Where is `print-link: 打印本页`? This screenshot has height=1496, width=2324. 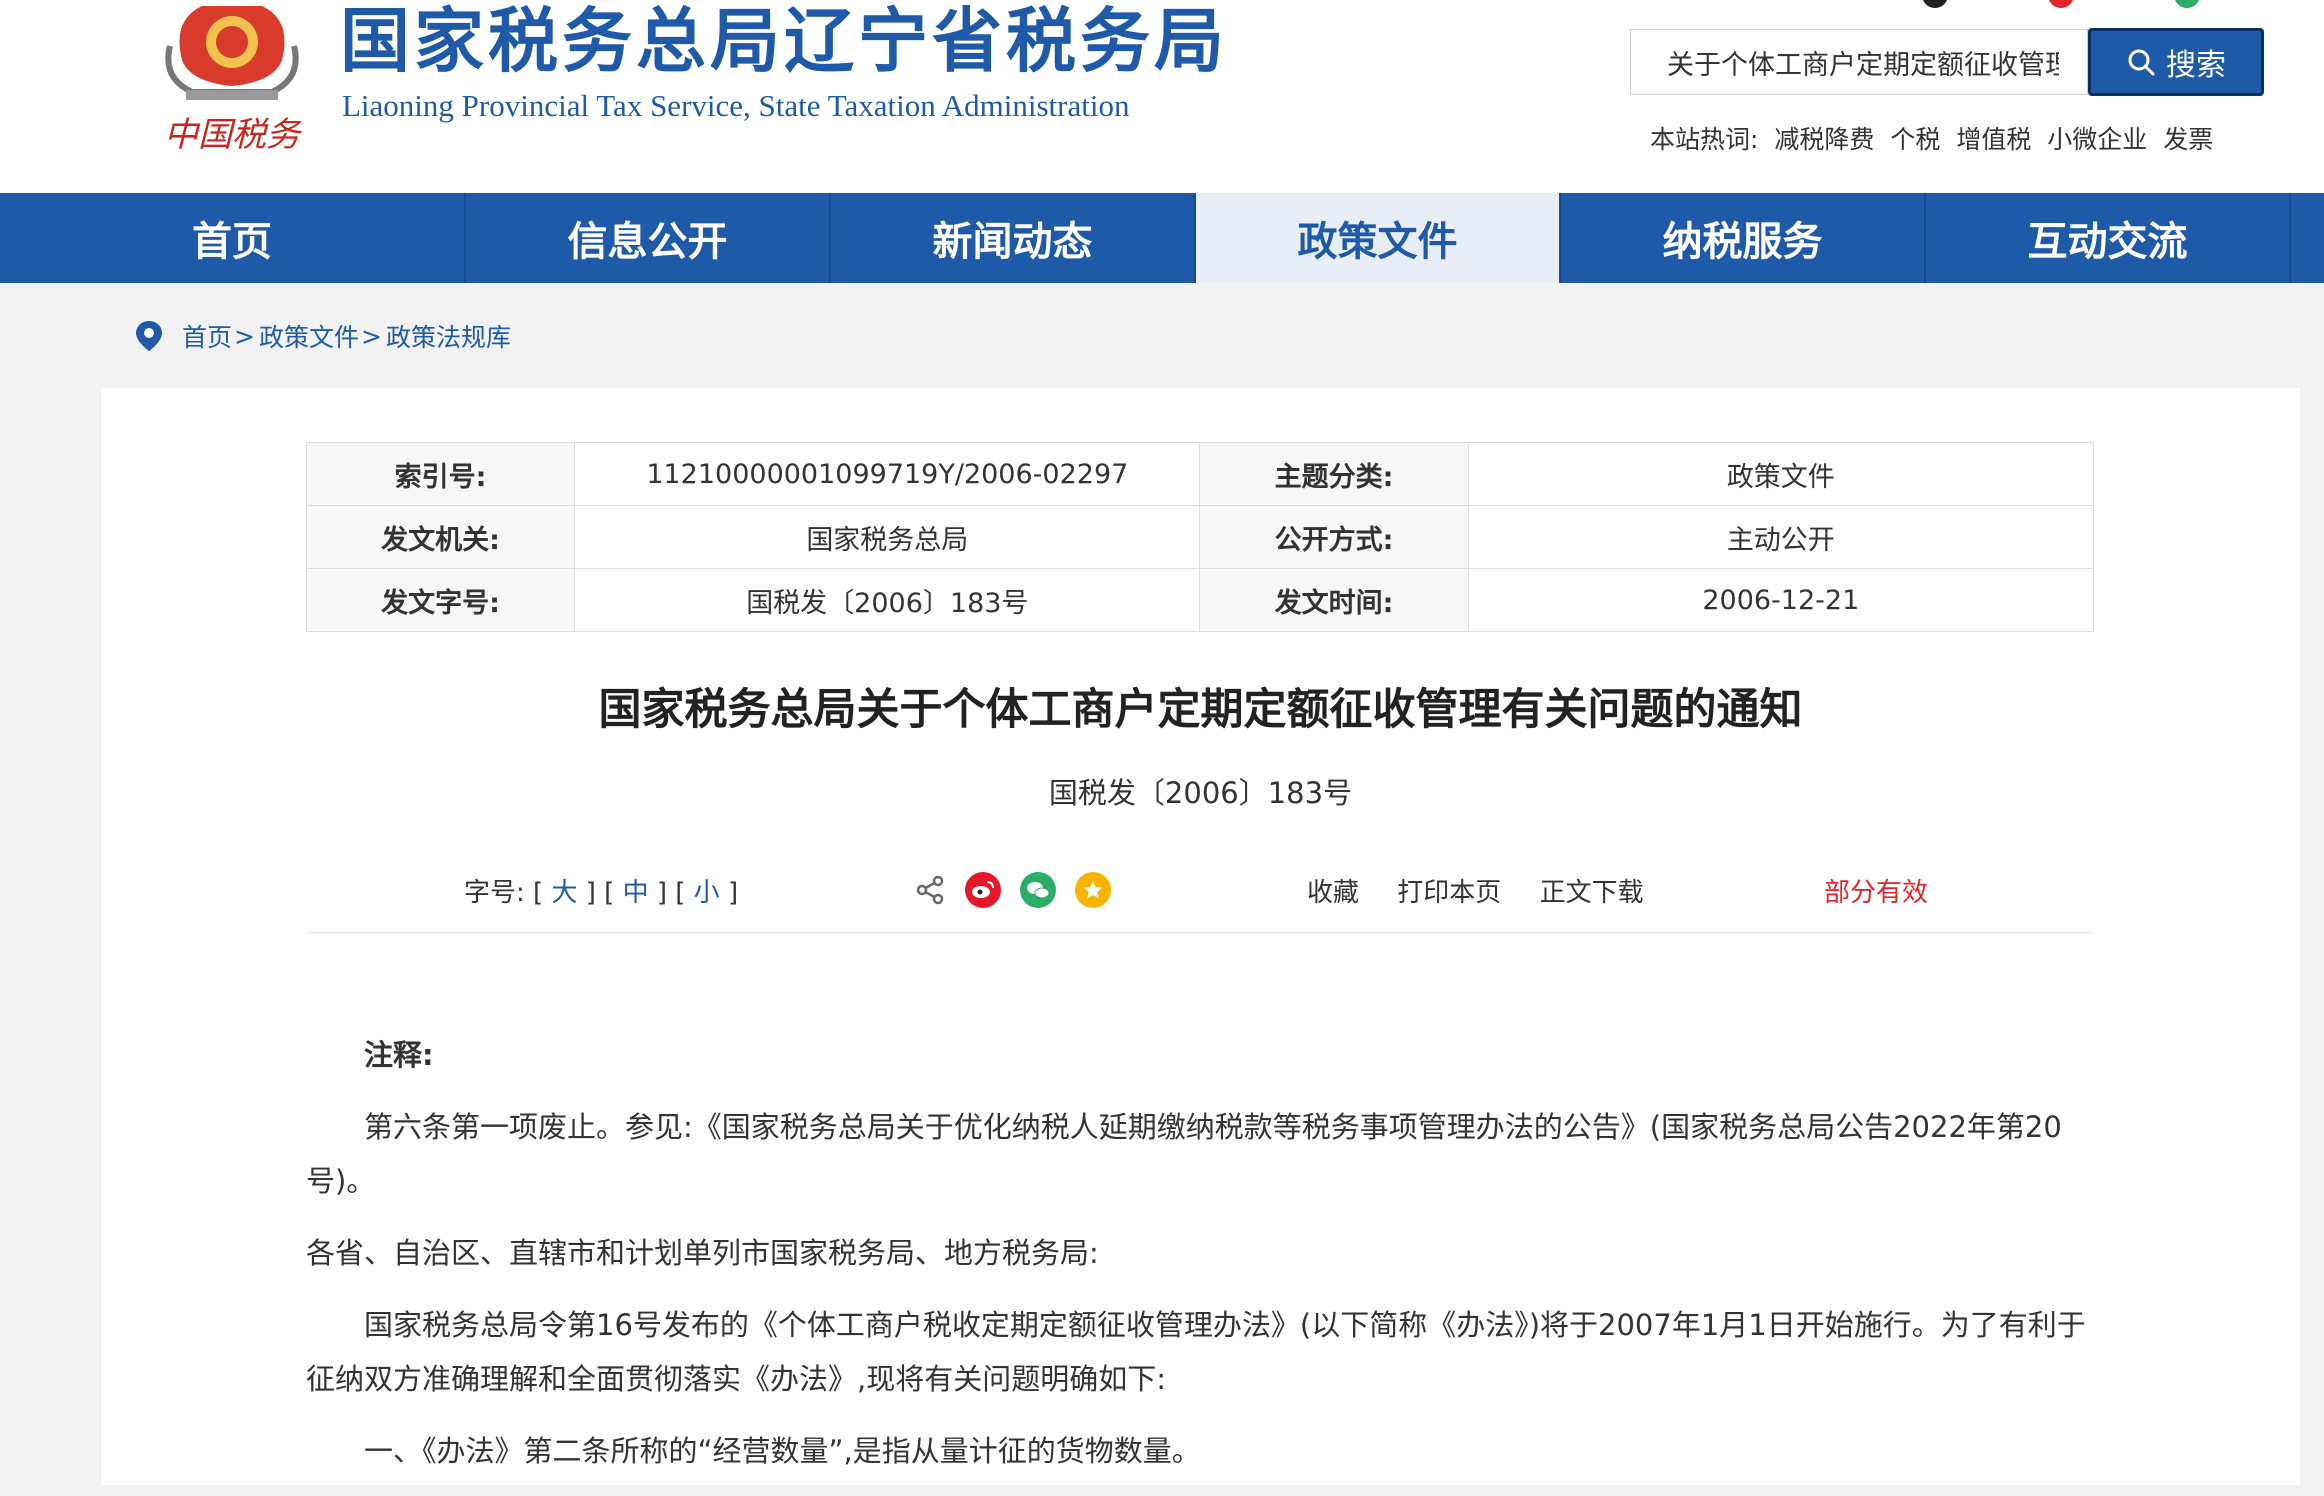 print-link: 打印本页 is located at coordinates (1449, 893).